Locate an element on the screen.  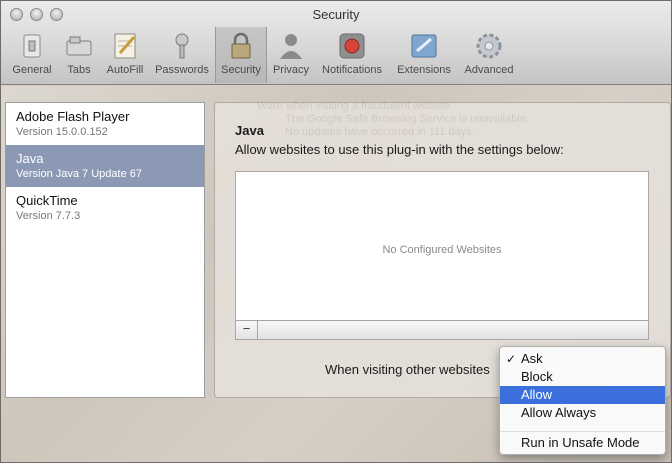
menu-item-allow-always: Allow Always is located at coordinates (582, 413).